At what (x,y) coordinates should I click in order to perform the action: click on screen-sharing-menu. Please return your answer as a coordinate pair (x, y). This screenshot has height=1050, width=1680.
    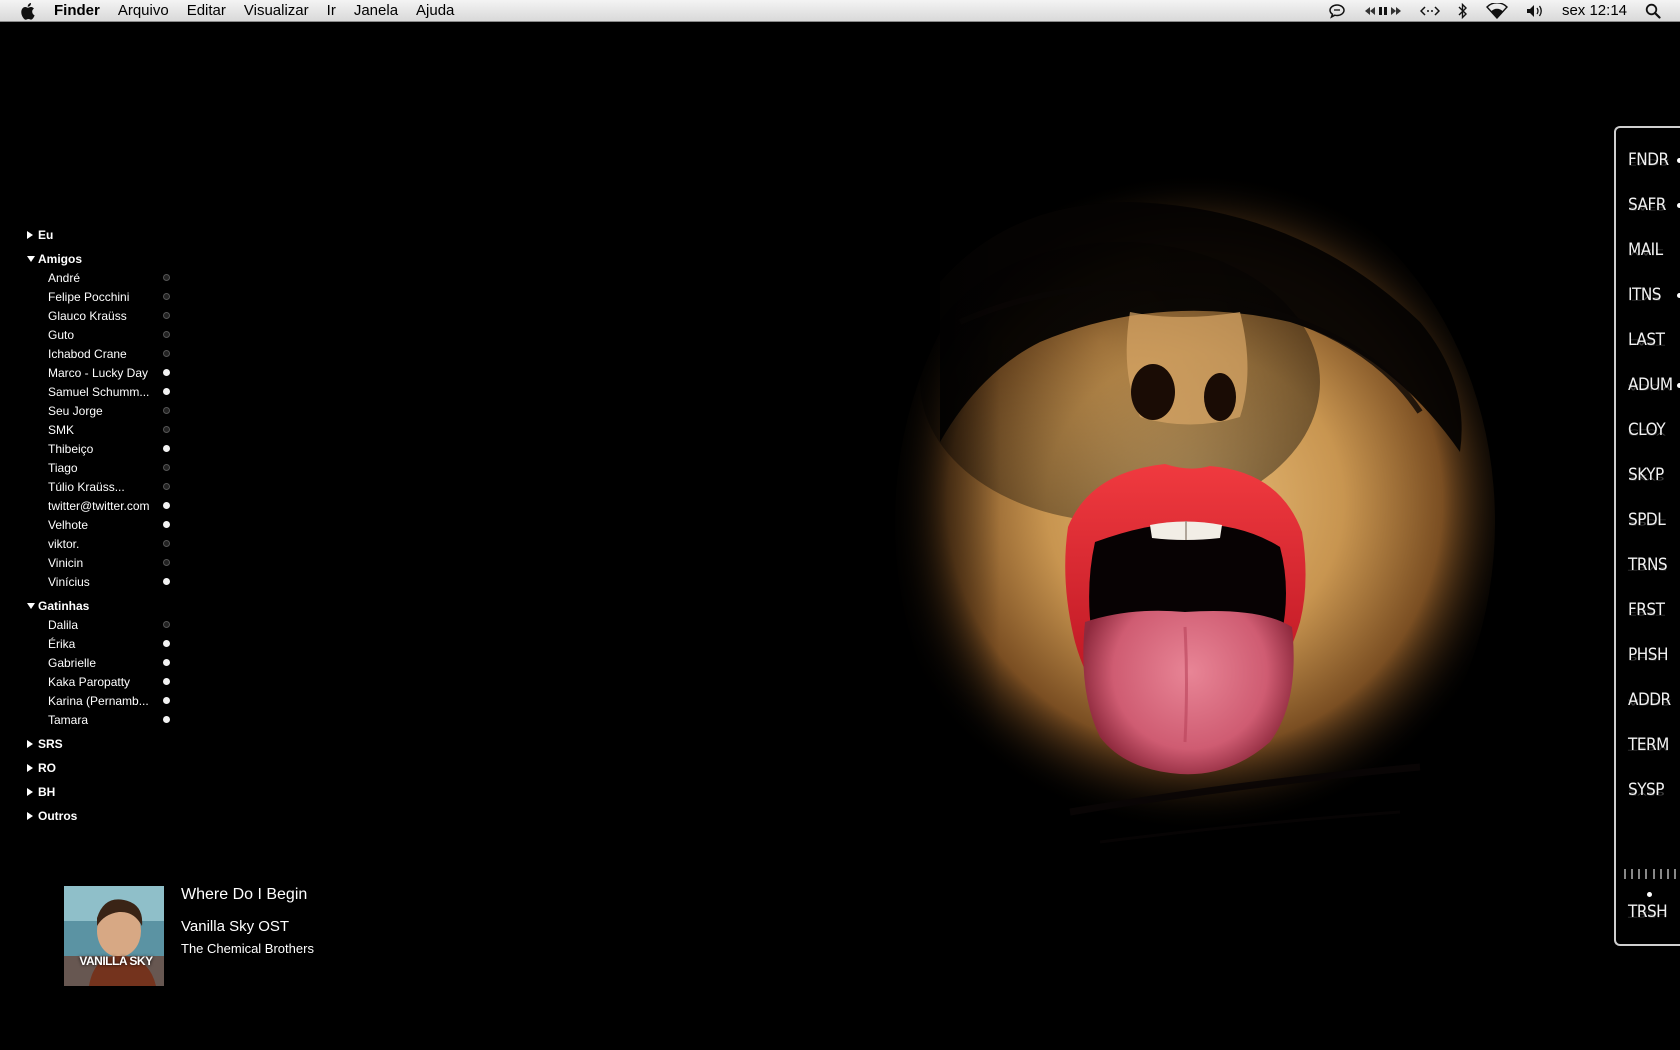
    Looking at the image, I should click on (1430, 11).